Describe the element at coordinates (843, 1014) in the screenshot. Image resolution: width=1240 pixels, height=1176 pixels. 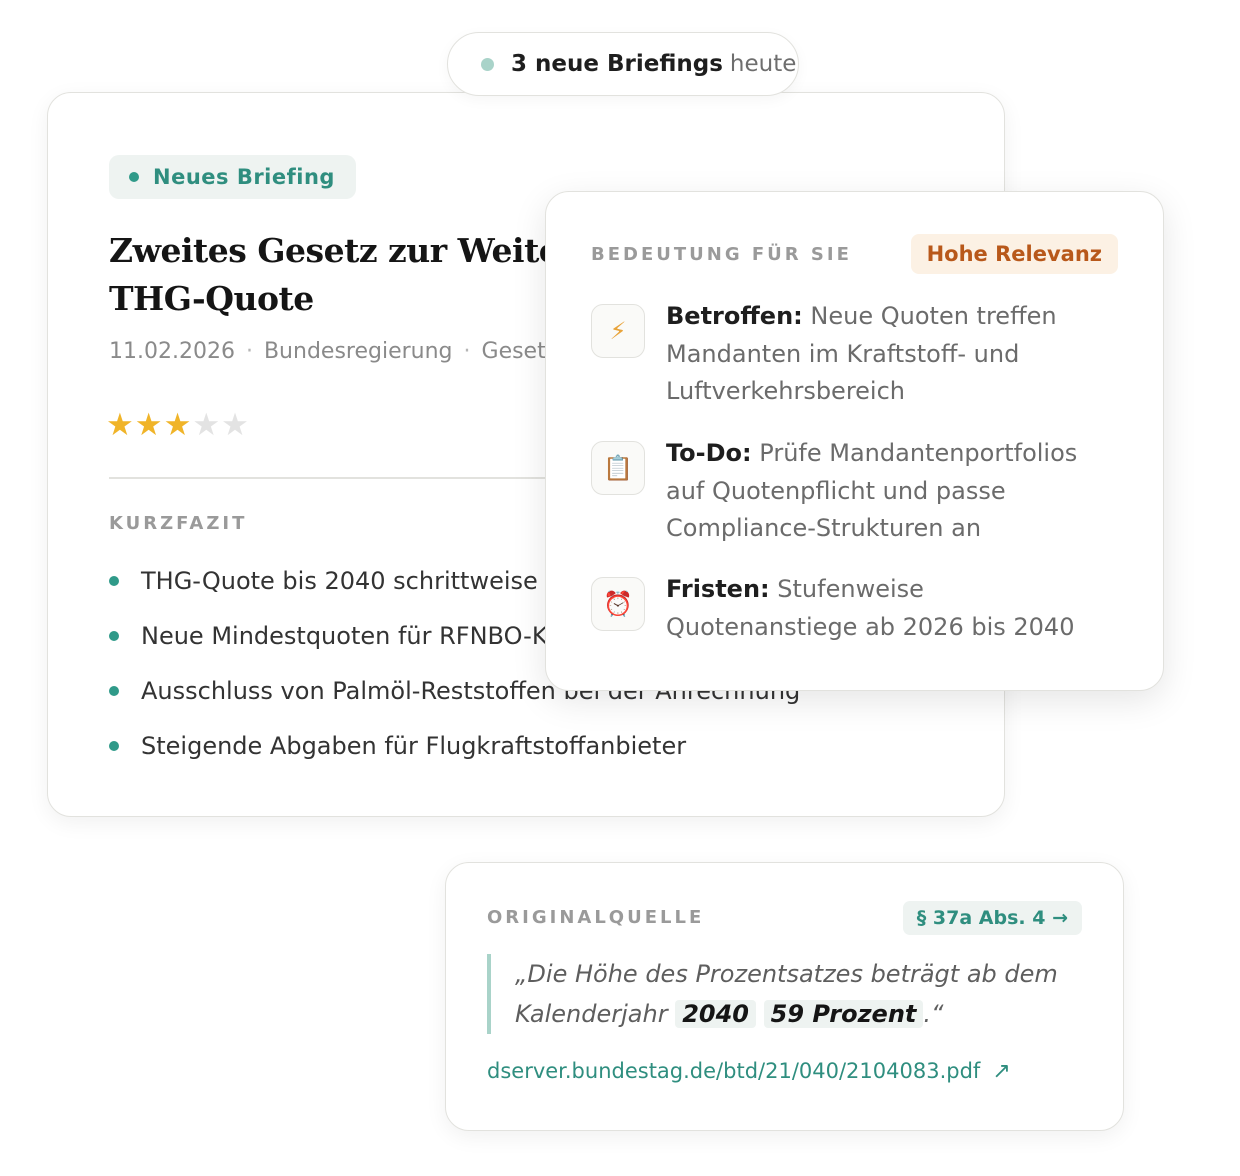
I see `quote-highlight-percent: 59 Prozent` at that location.